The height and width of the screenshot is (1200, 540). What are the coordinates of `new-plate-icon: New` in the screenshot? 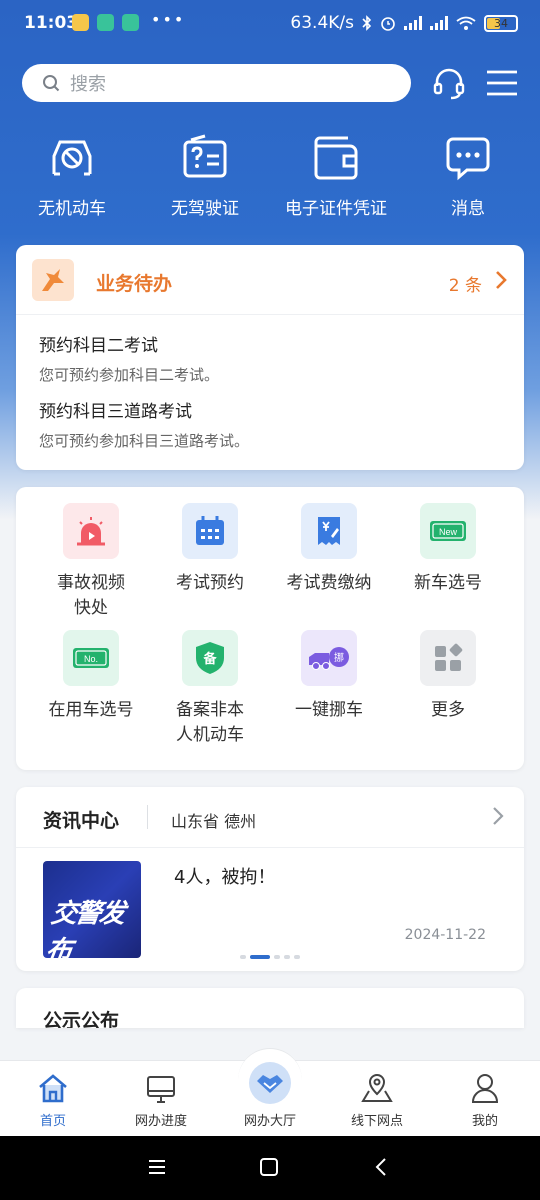 It's located at (448, 531).